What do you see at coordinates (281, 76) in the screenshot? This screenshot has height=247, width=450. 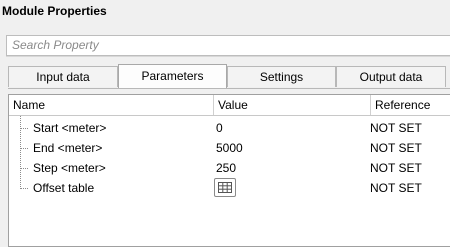 I see `tab-settings: Settings` at bounding box center [281, 76].